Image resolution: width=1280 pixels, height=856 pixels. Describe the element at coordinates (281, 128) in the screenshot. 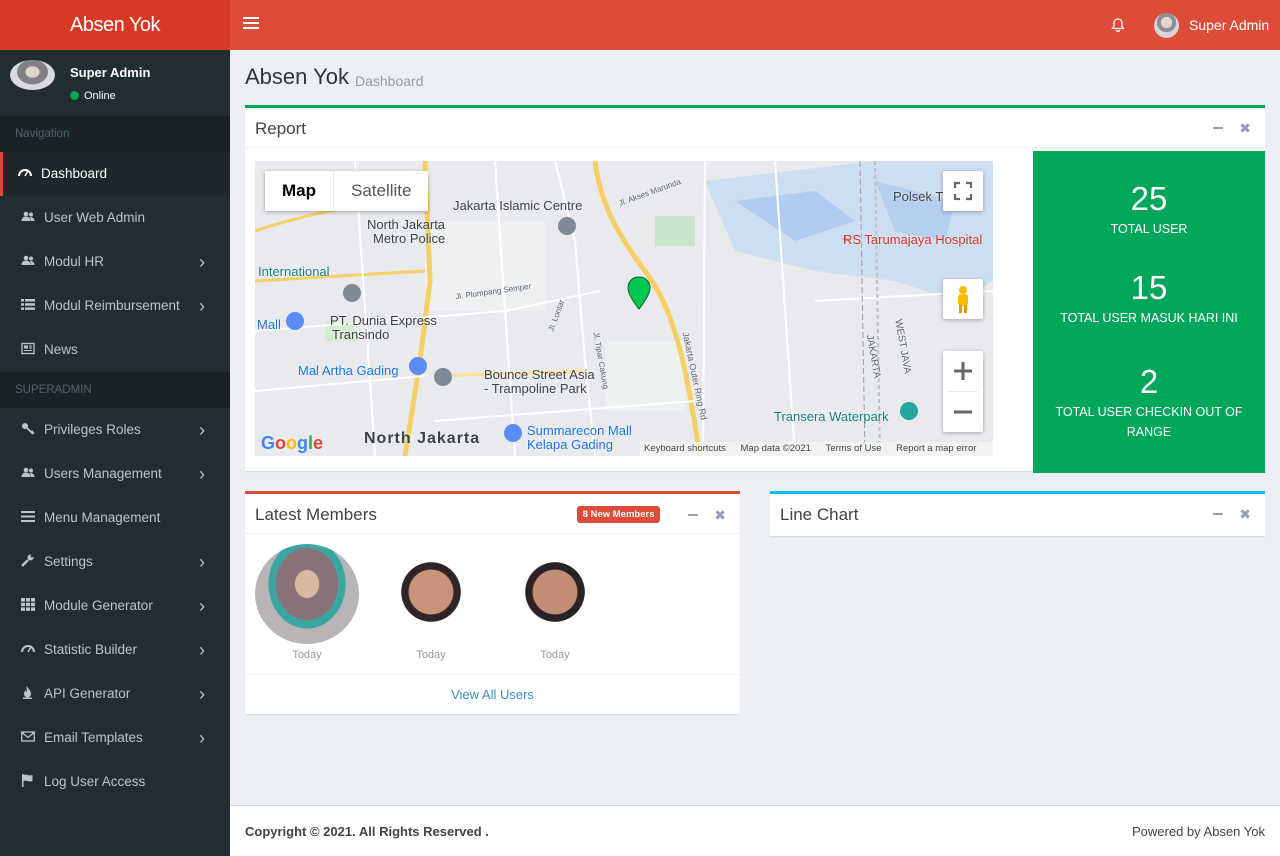

I see `report-title: Report` at that location.